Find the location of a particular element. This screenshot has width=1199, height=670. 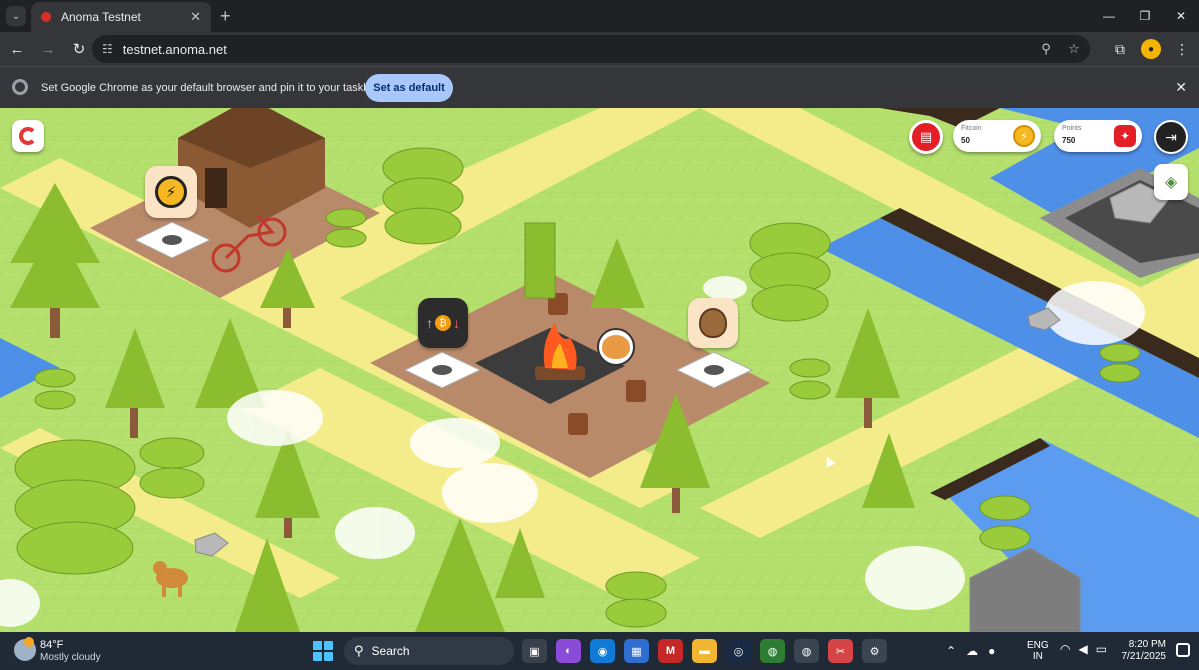

maximize-button: ❐ is located at coordinates (1145, 16).